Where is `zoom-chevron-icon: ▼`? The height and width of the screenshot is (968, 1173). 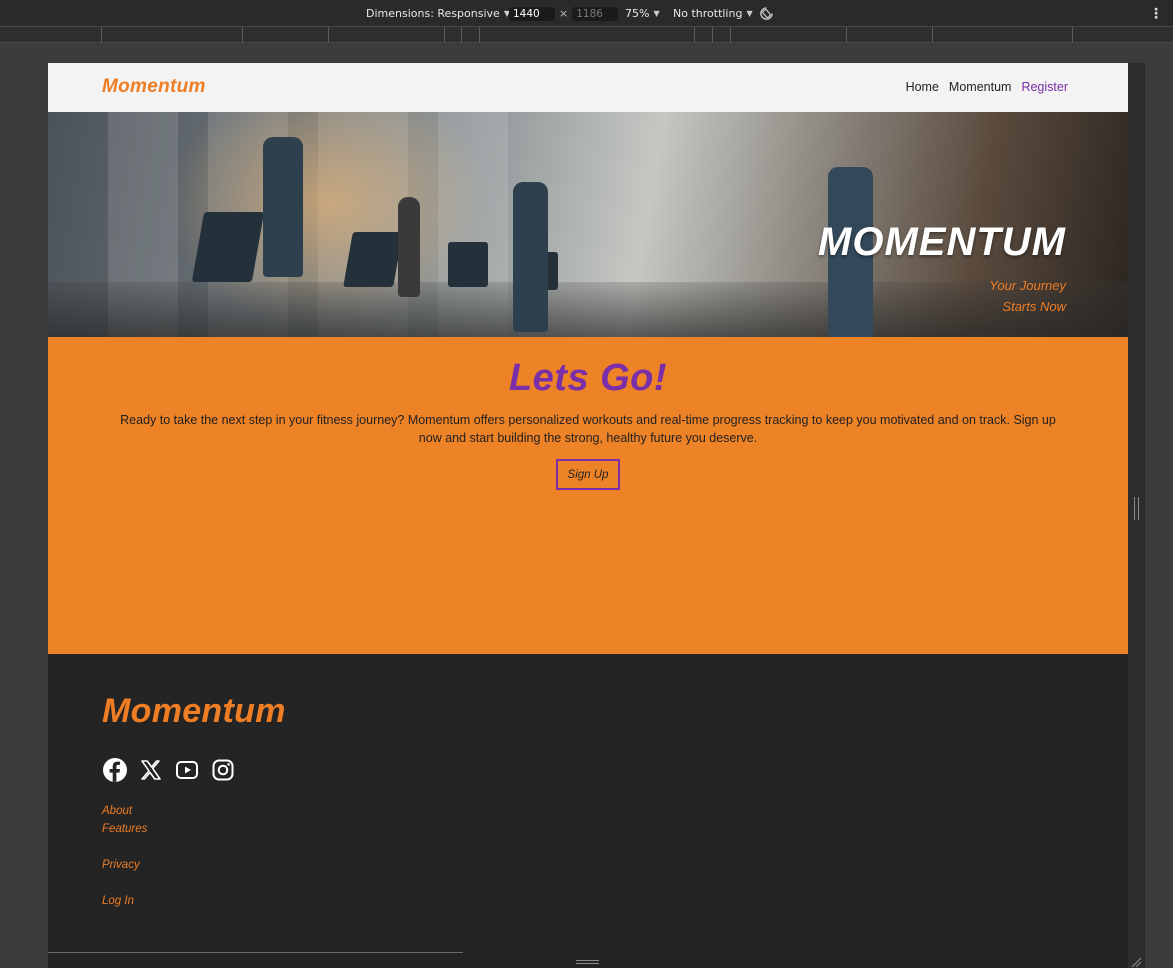 zoom-chevron-icon: ▼ is located at coordinates (656, 13).